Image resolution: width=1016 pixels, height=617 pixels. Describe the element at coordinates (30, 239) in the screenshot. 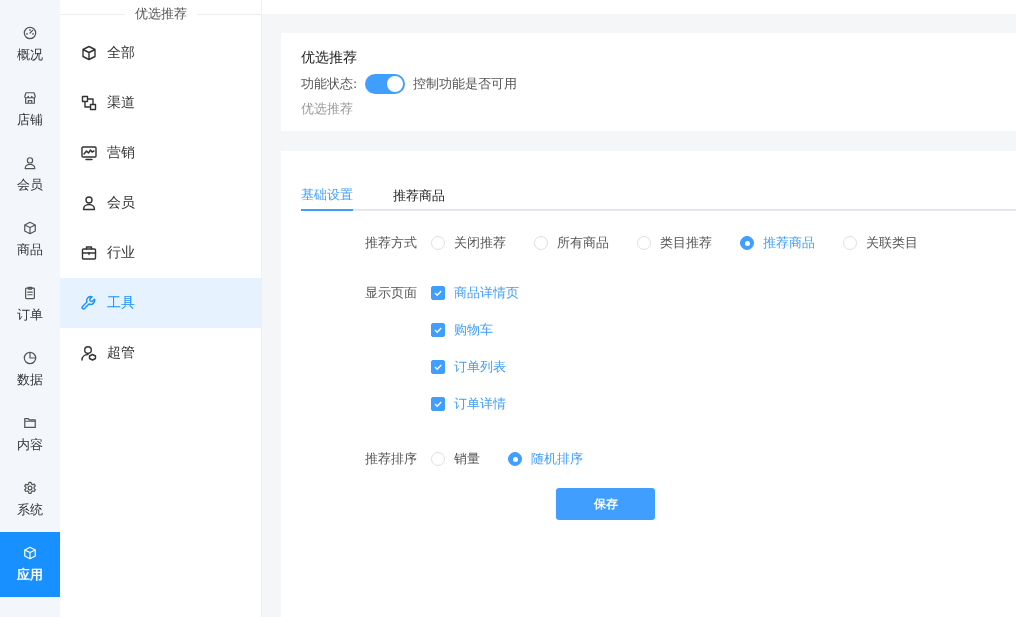

I see `nav-item: 商品` at that location.